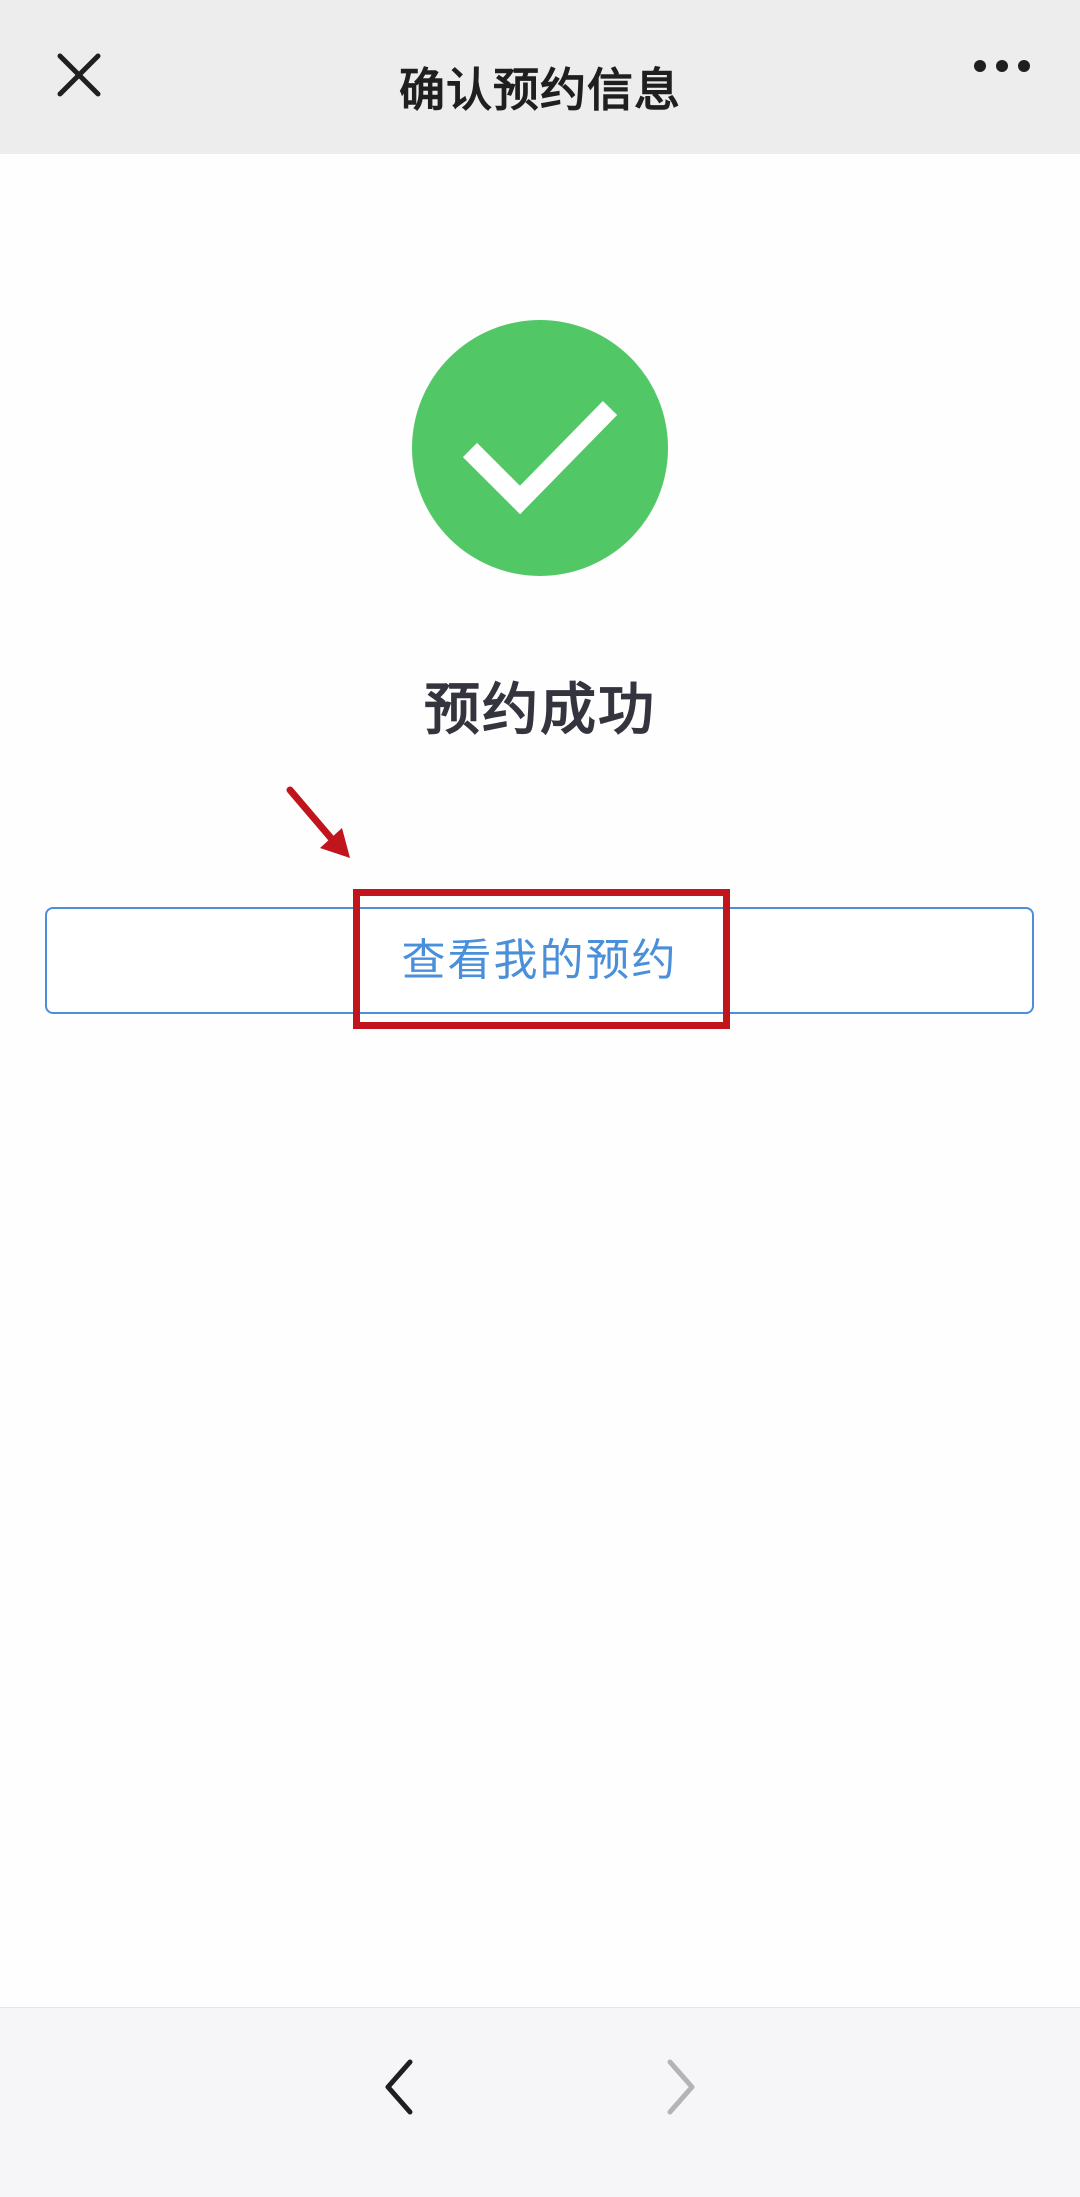 Image resolution: width=1080 pixels, height=2197 pixels. What do you see at coordinates (540, 710) in the screenshot?
I see `success-message: 预约成功` at bounding box center [540, 710].